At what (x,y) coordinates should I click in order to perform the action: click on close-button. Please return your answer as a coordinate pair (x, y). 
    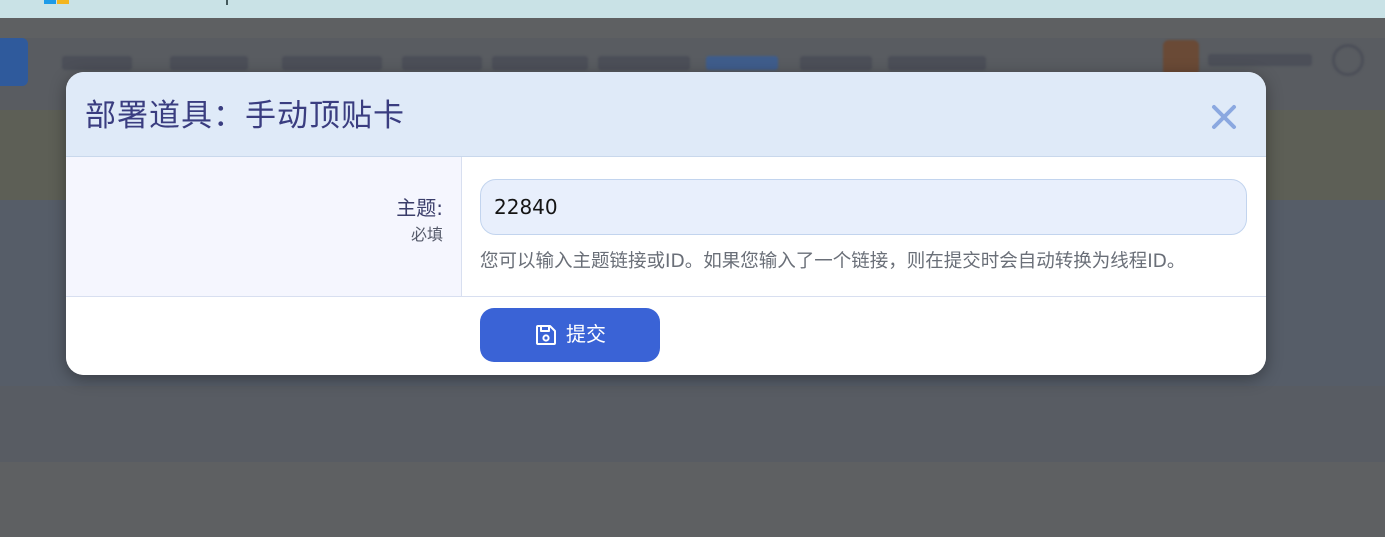
    Looking at the image, I should click on (1224, 117).